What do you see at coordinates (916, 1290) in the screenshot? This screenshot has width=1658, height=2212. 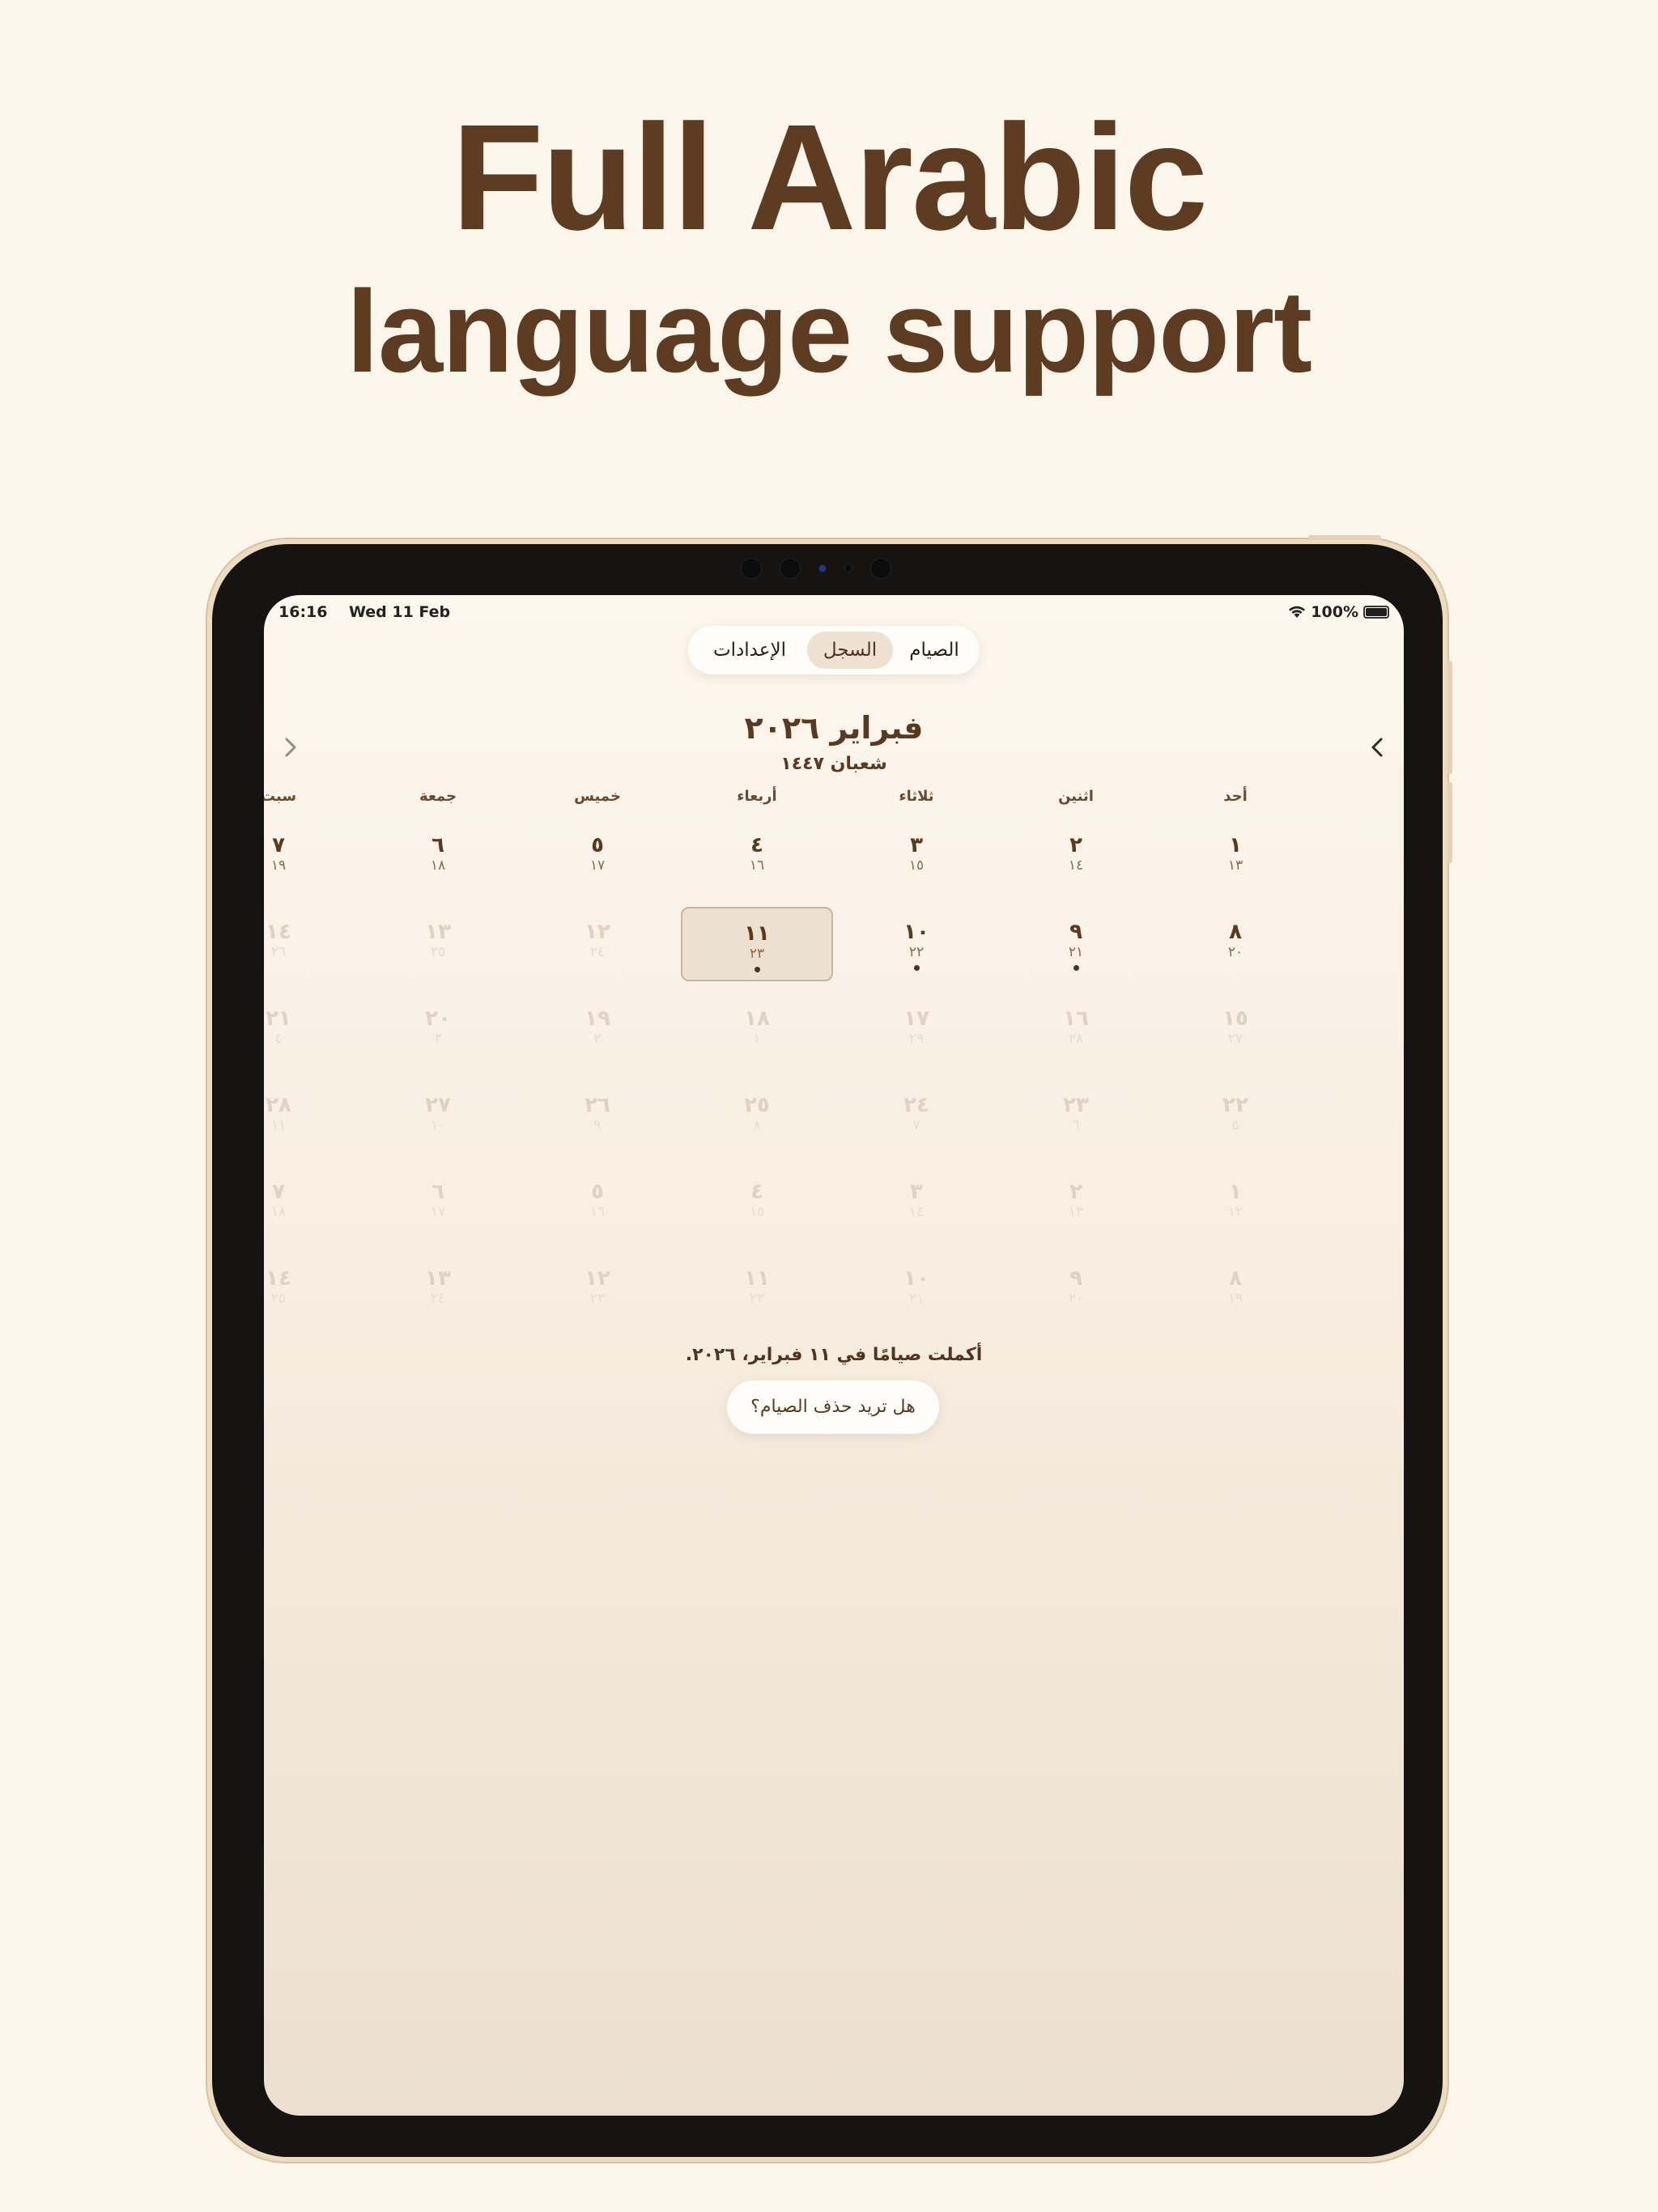 I see `calendar-day: ١٠ ٢١` at bounding box center [916, 1290].